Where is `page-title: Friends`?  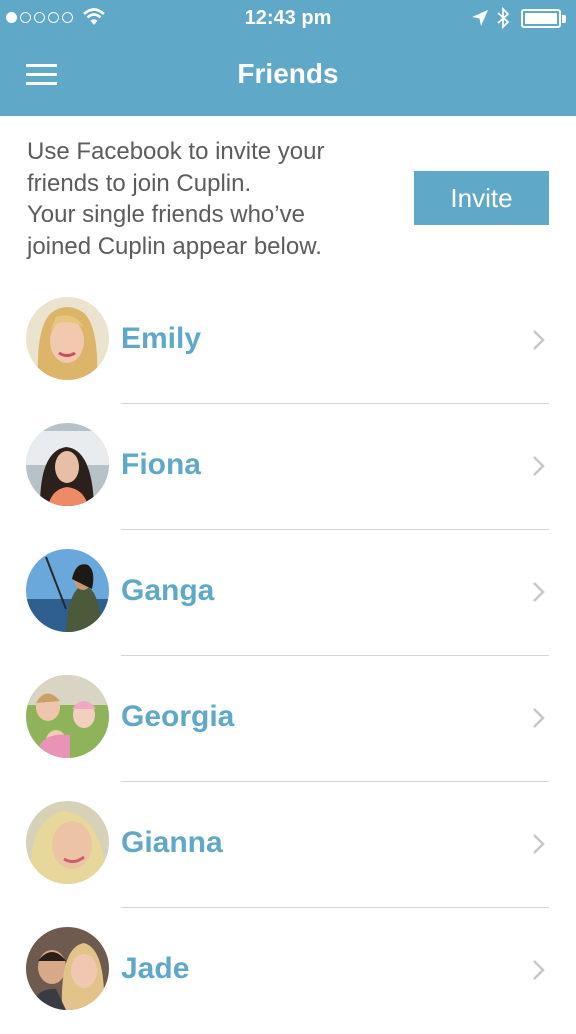
page-title: Friends is located at coordinates (288, 73).